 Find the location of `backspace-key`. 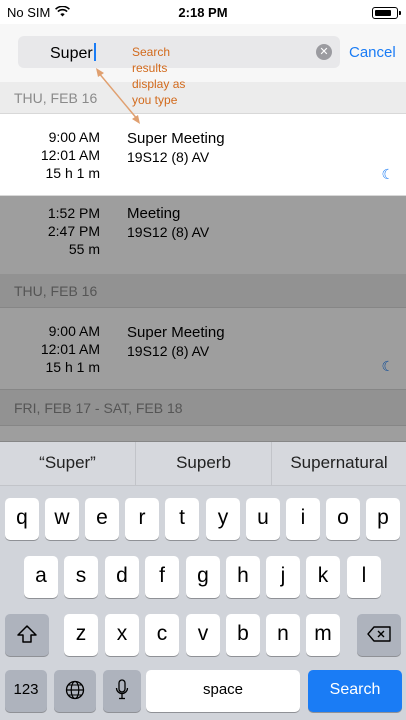

backspace-key is located at coordinates (379, 635).